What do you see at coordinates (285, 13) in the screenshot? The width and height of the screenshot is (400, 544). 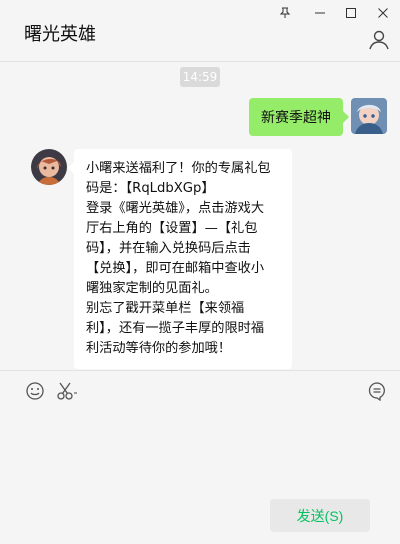 I see `pin-icon` at bounding box center [285, 13].